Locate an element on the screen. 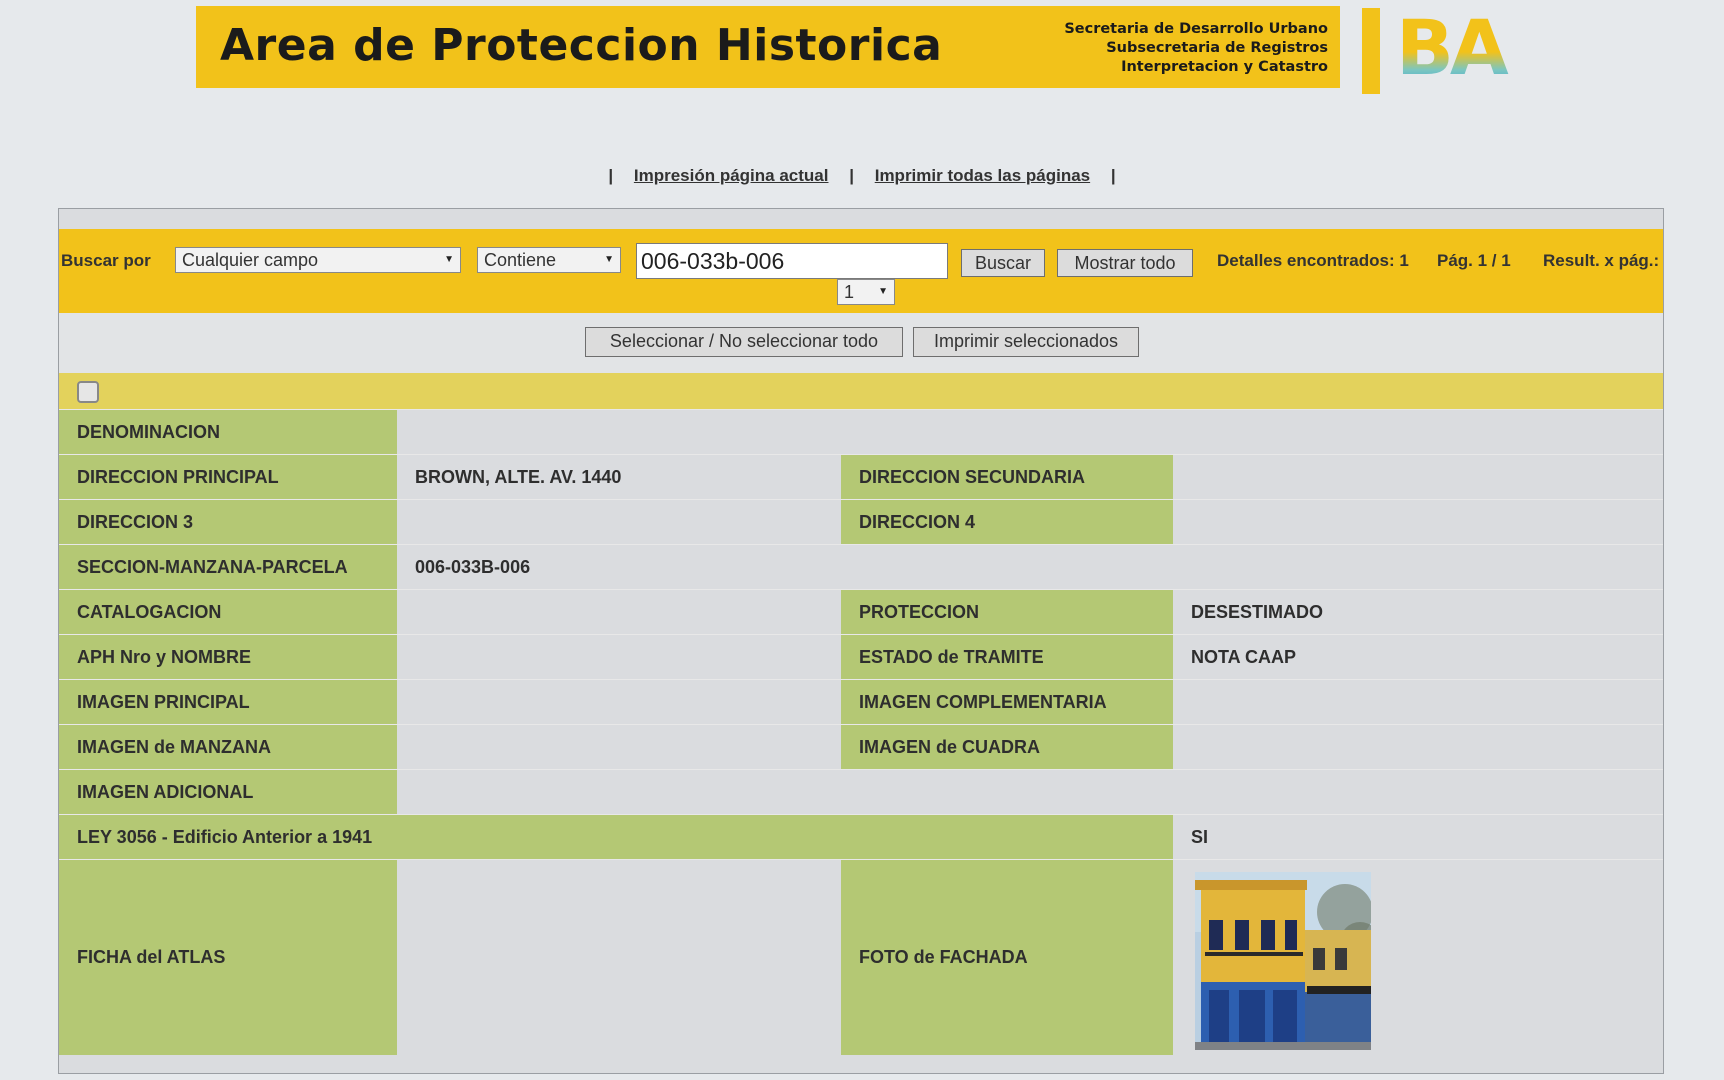  proteccion-label: PROTECCION is located at coordinates (1007, 612).